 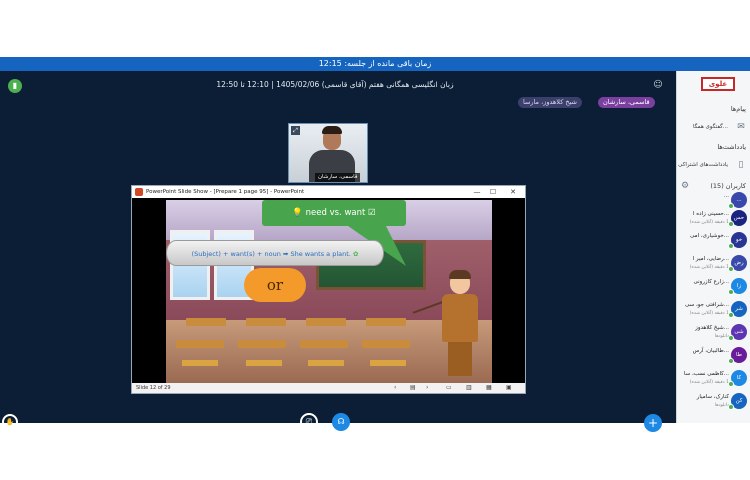 What do you see at coordinates (658, 85) in the screenshot?
I see `user-icon: ☺` at bounding box center [658, 85].